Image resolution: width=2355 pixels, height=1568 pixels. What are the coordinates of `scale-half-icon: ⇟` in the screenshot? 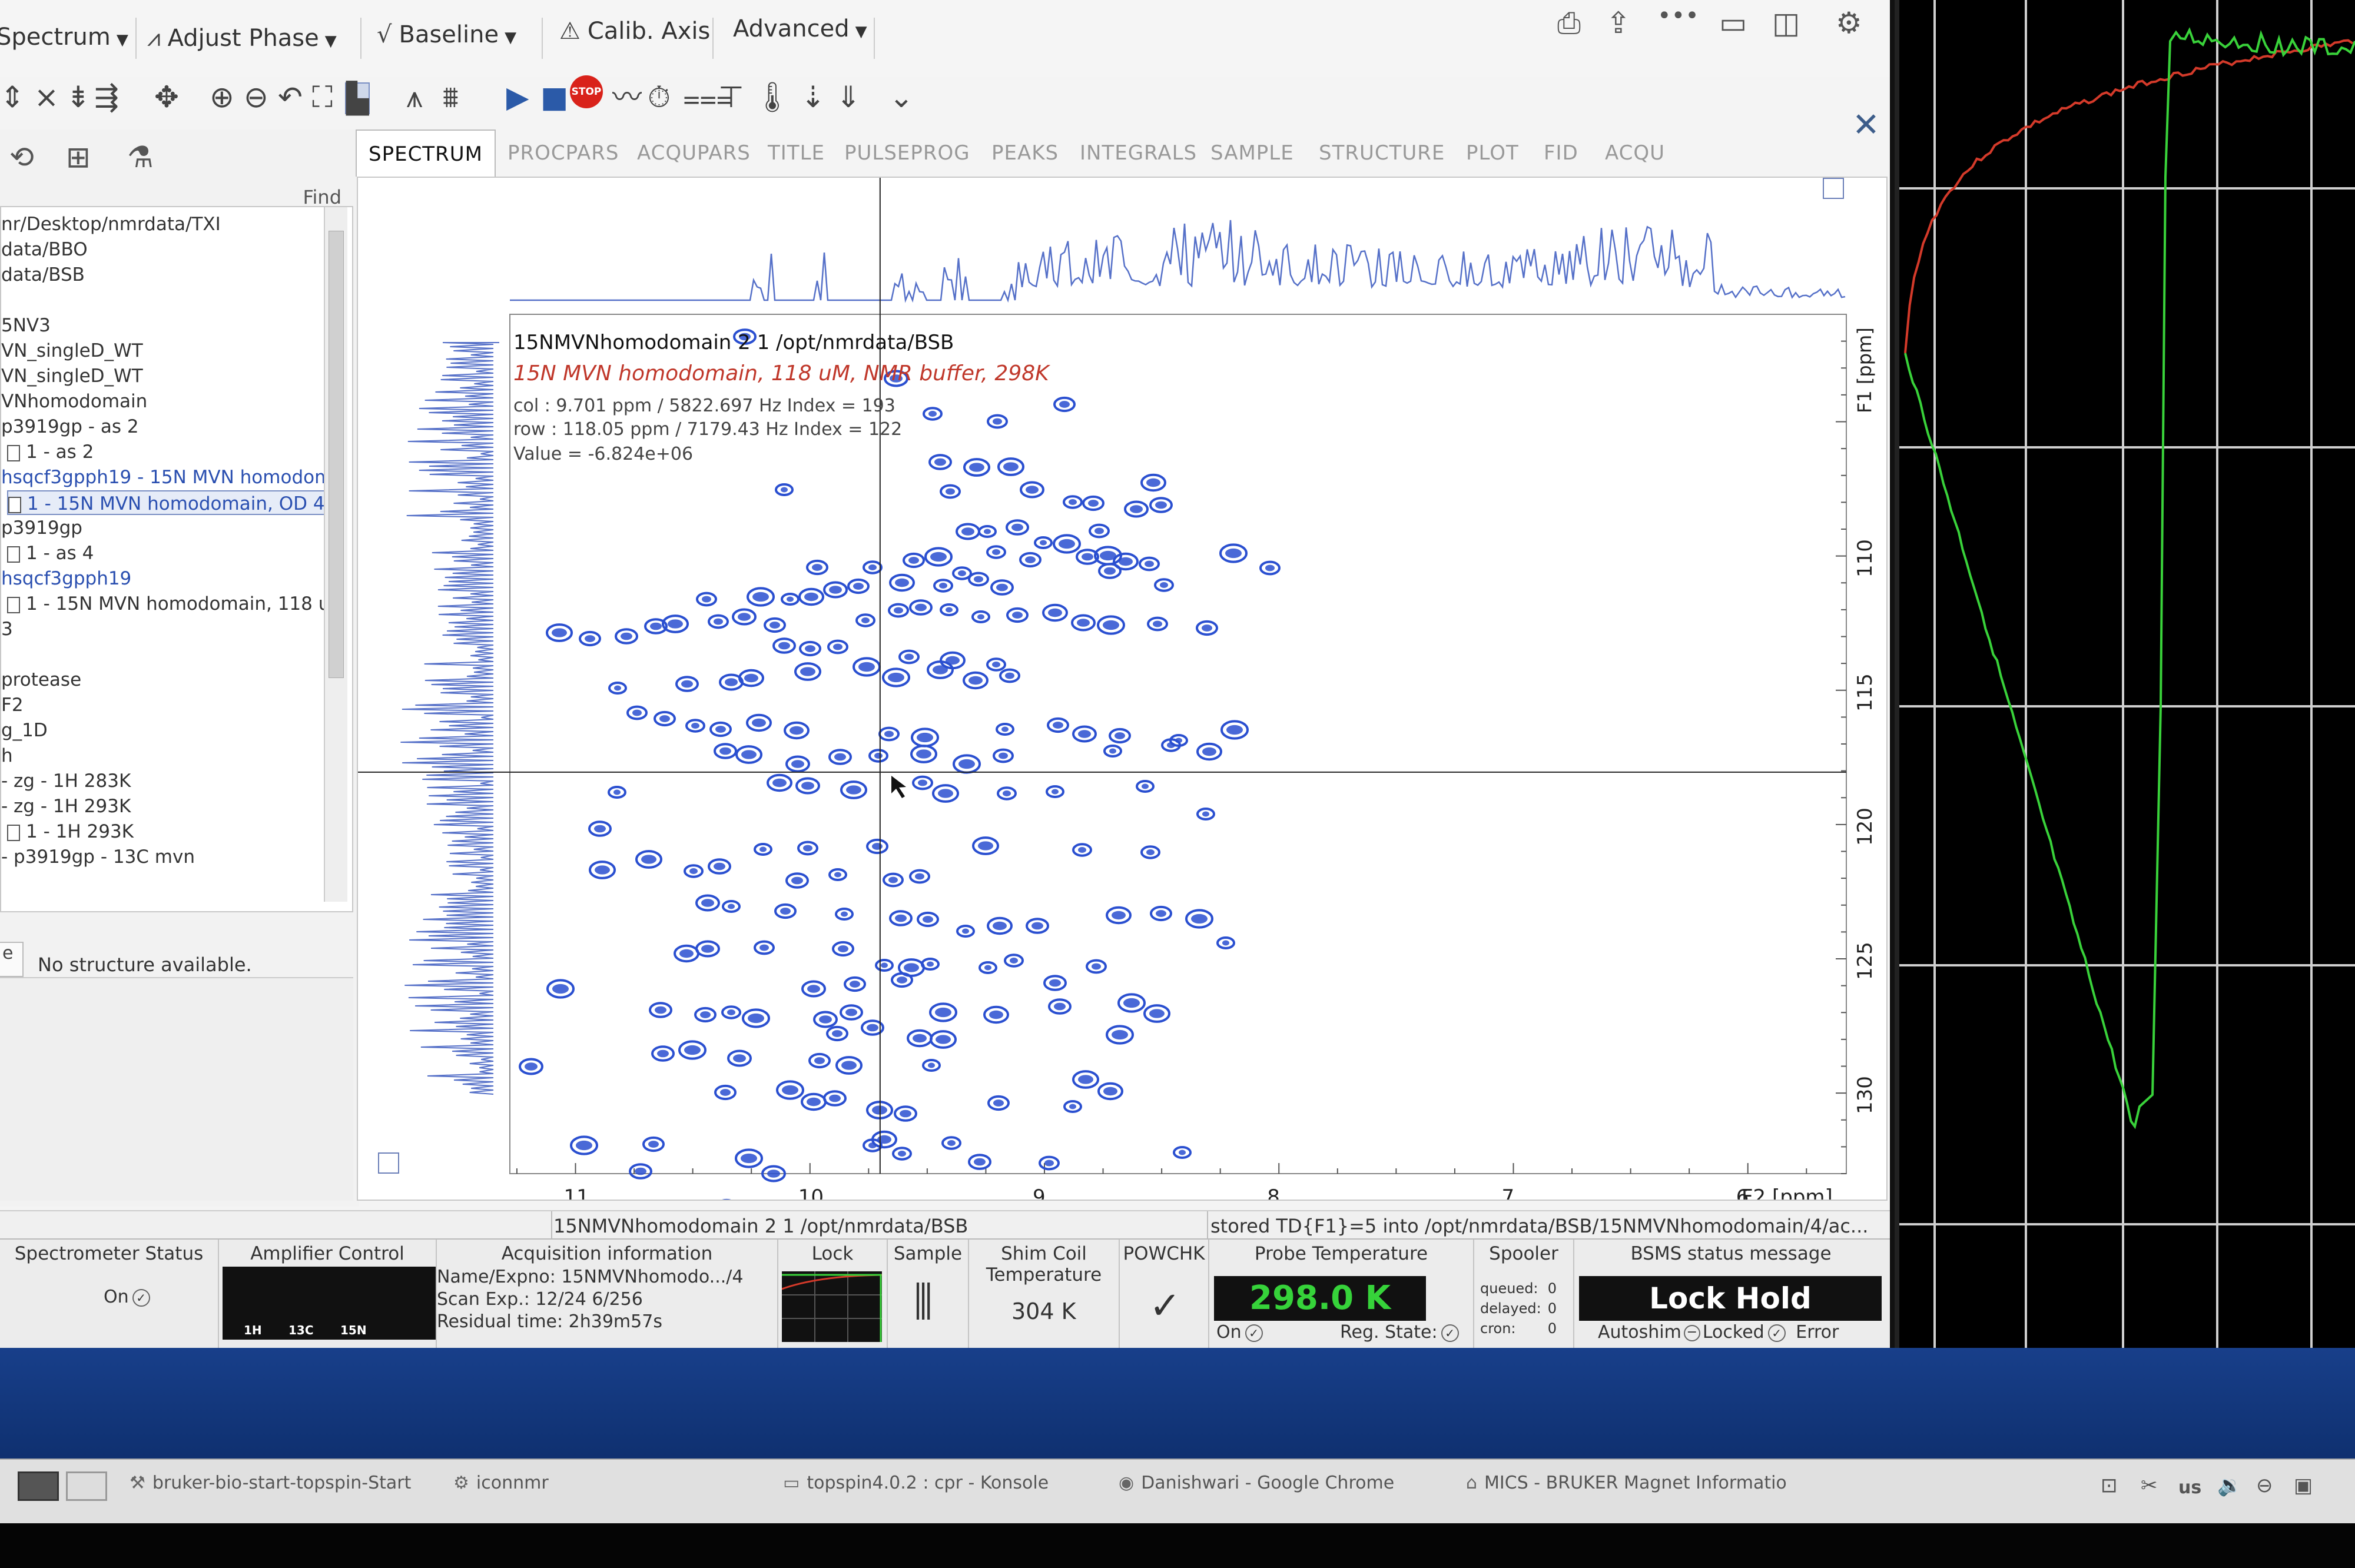 It's located at (78, 97).